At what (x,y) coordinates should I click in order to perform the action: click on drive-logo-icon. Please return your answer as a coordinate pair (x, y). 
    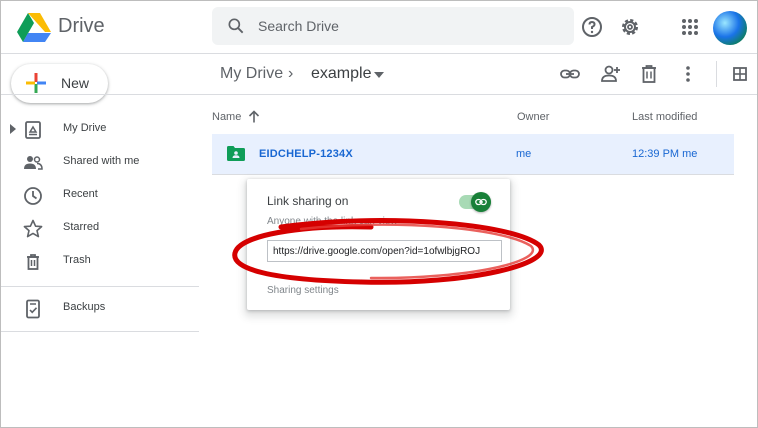
    Looking at the image, I should click on (34, 27).